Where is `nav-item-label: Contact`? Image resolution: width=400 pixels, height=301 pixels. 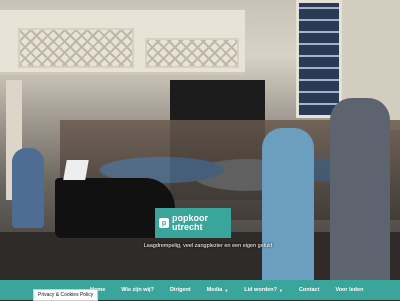 nav-item-label: Contact is located at coordinates (309, 290).